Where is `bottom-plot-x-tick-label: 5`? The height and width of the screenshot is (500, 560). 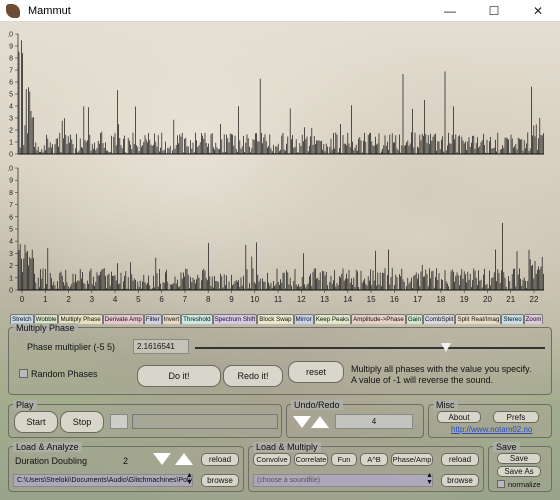
bottom-plot-x-tick-label: 5 is located at coordinates (138, 299).